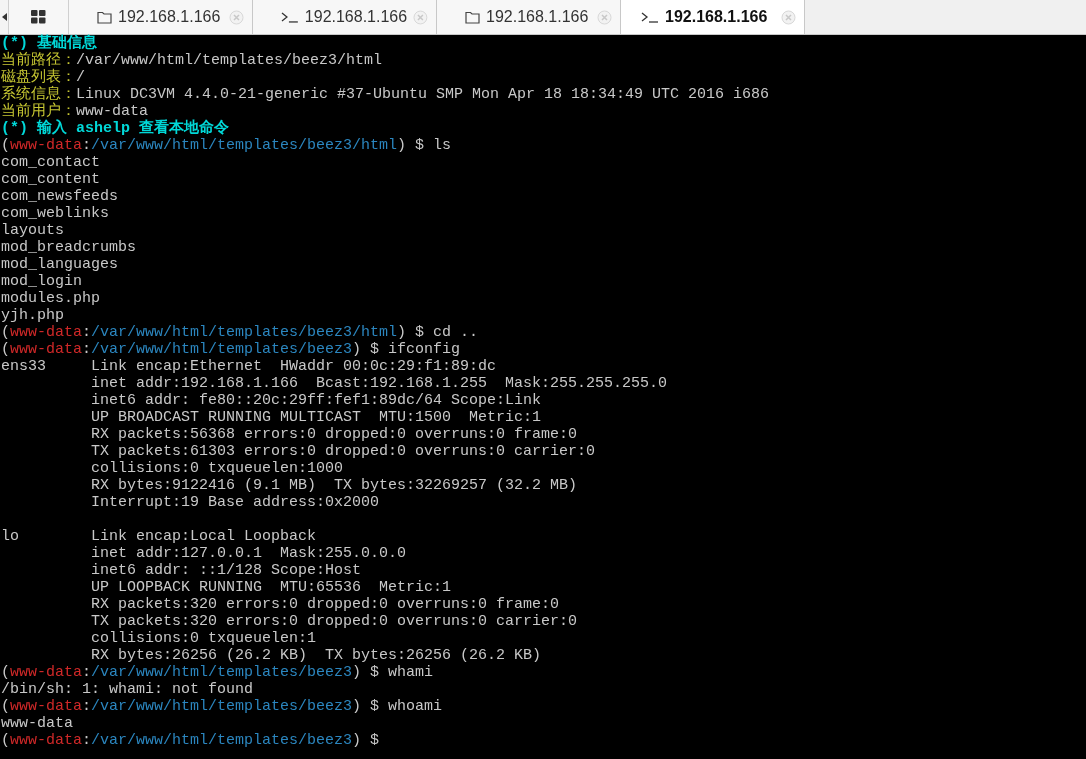 This screenshot has height=759, width=1086. Describe the element at coordinates (226, 570) in the screenshot. I see `terminal-line: inet6 addr: ::1/128 Scope:Host` at that location.